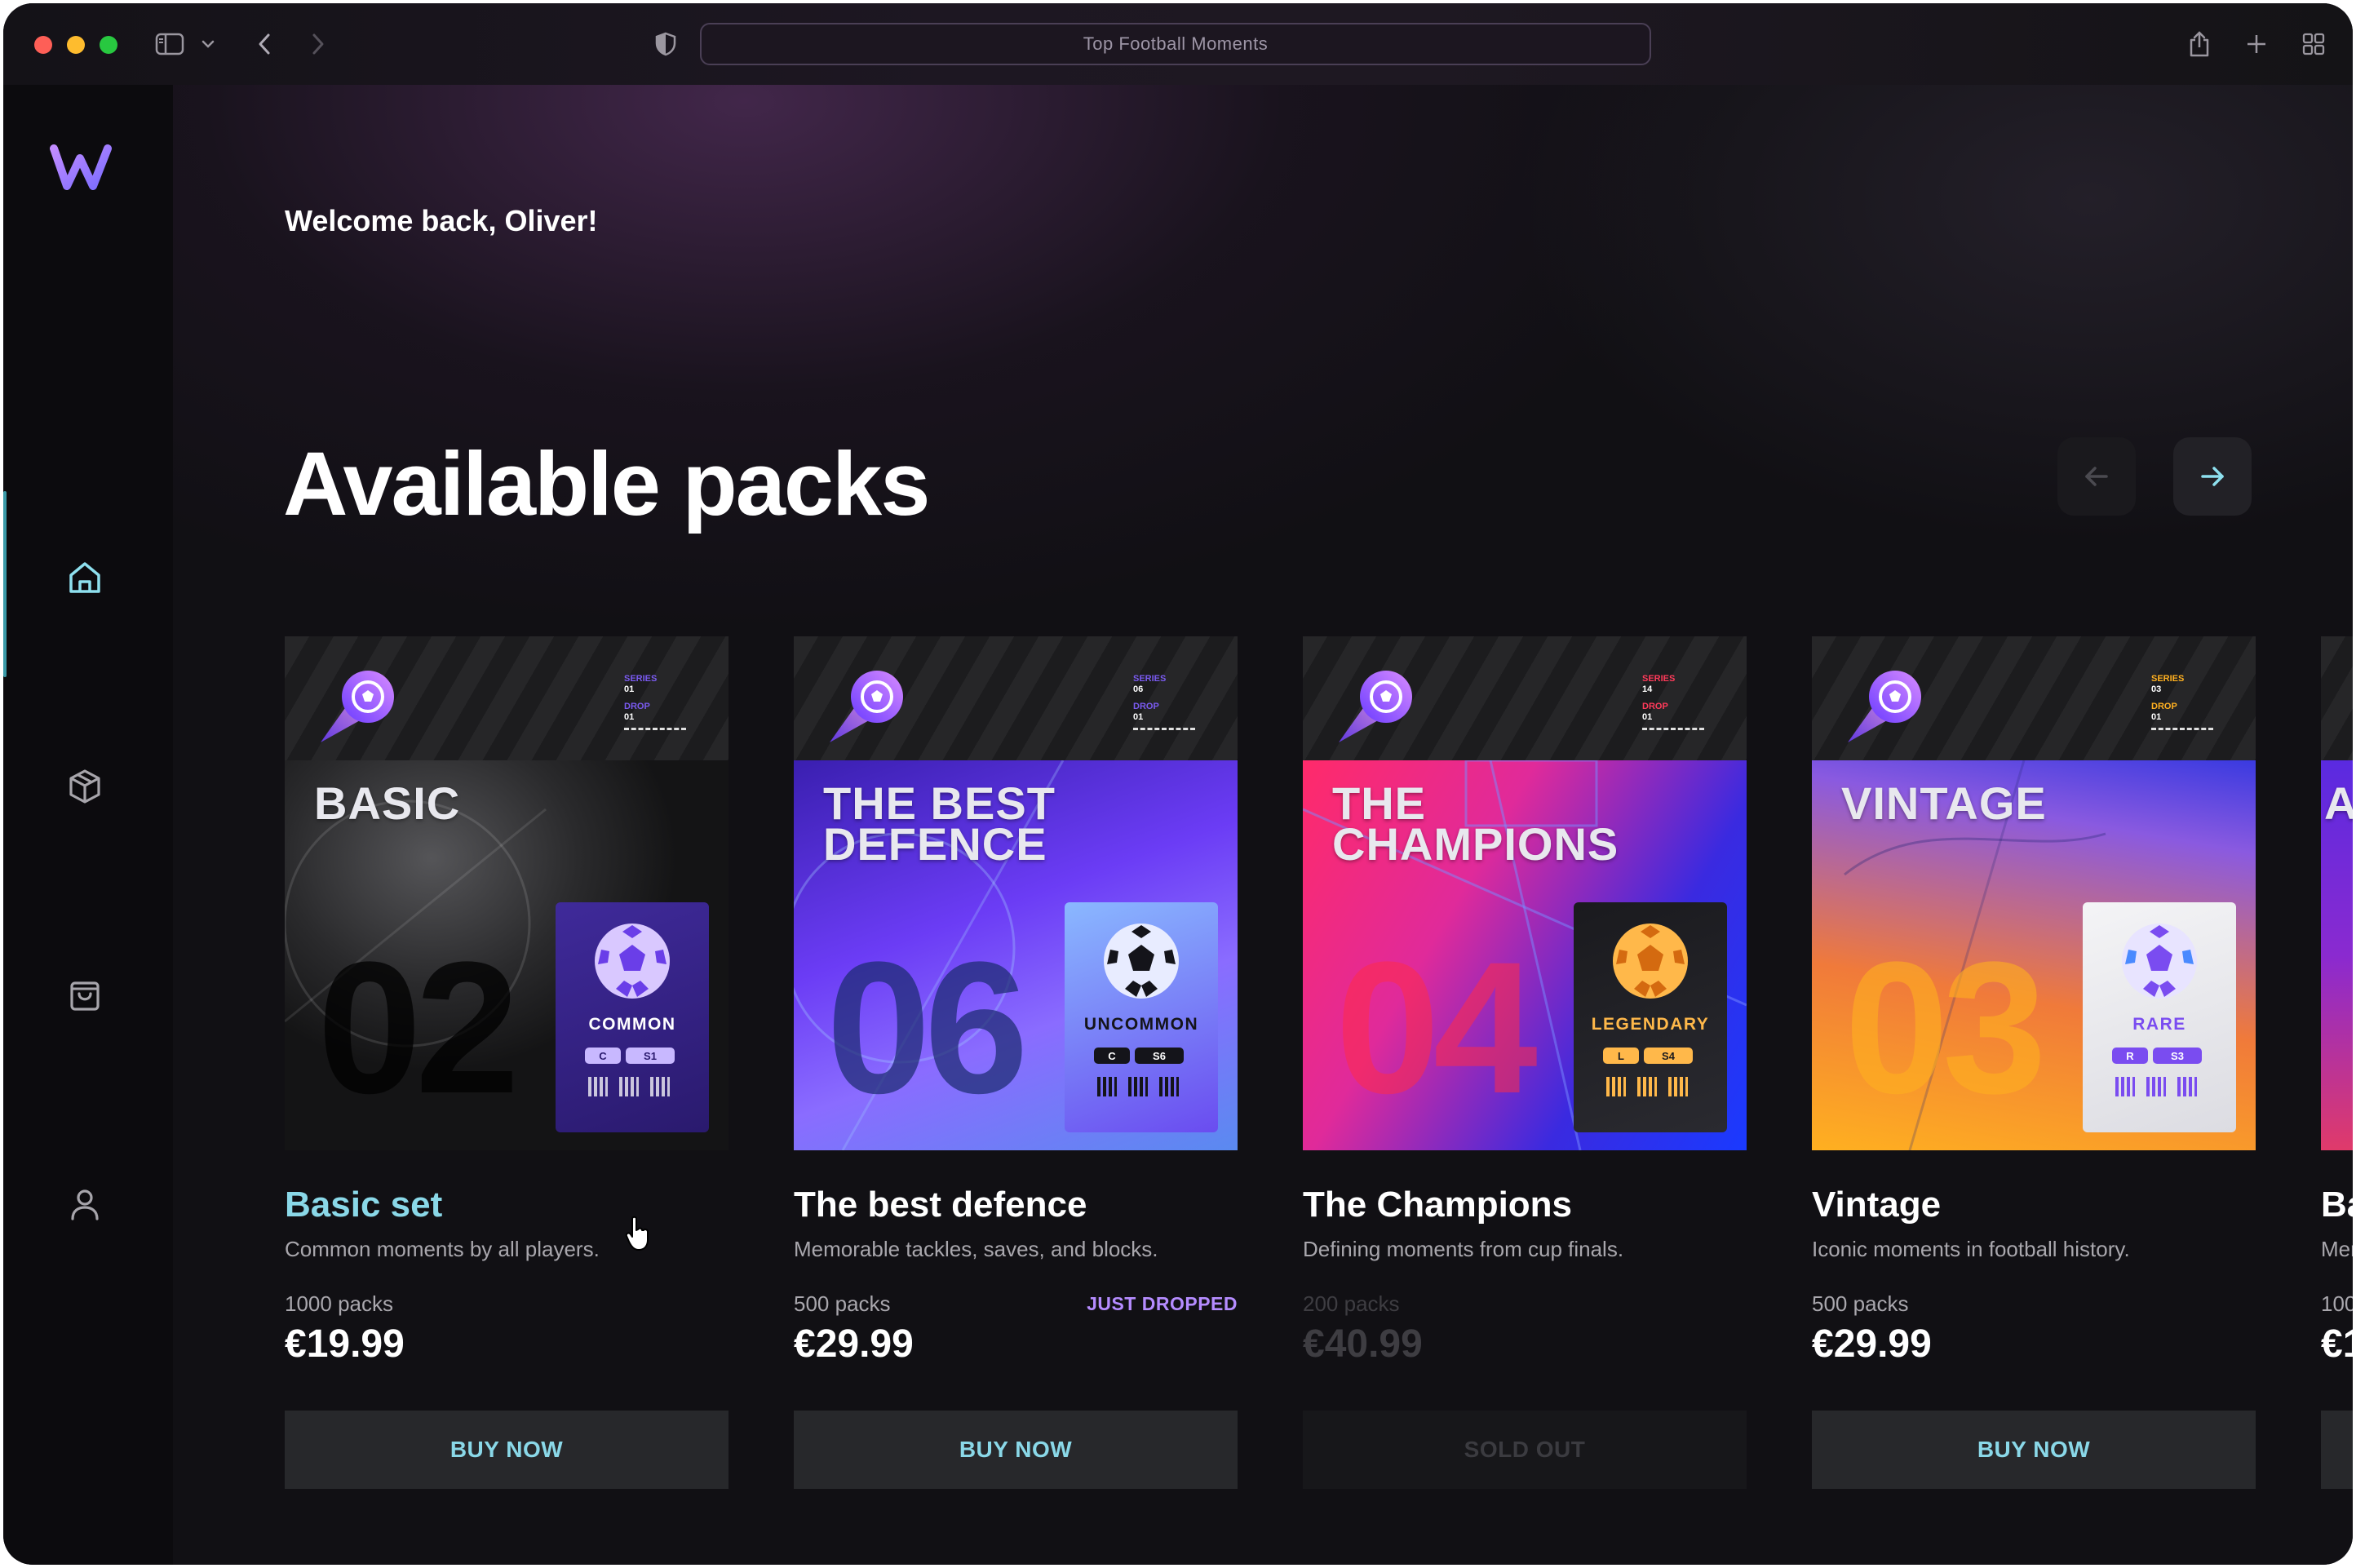 The width and height of the screenshot is (2356, 1568). Describe the element at coordinates (88, 825) in the screenshot. I see `sidebar` at that location.